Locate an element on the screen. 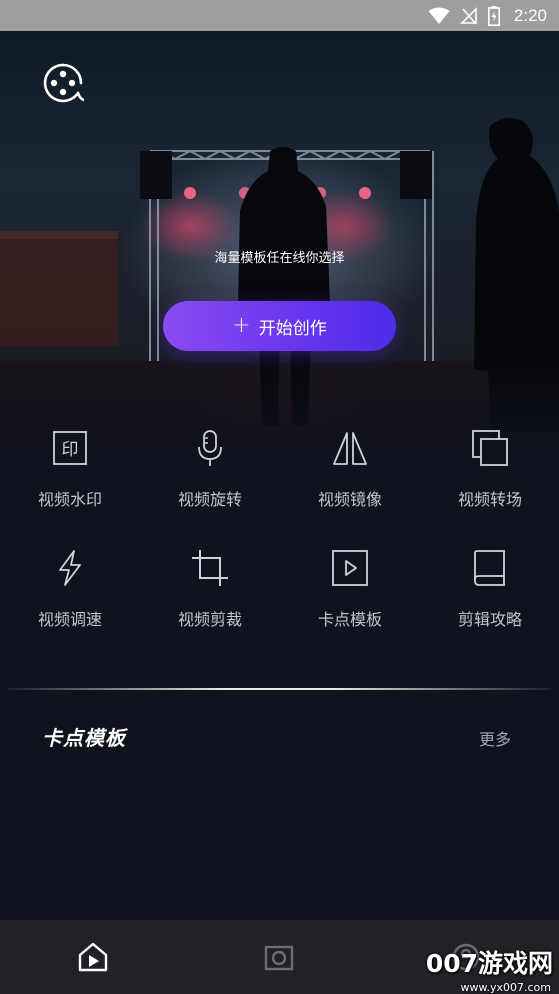  film-reel-icon is located at coordinates (64, 83).